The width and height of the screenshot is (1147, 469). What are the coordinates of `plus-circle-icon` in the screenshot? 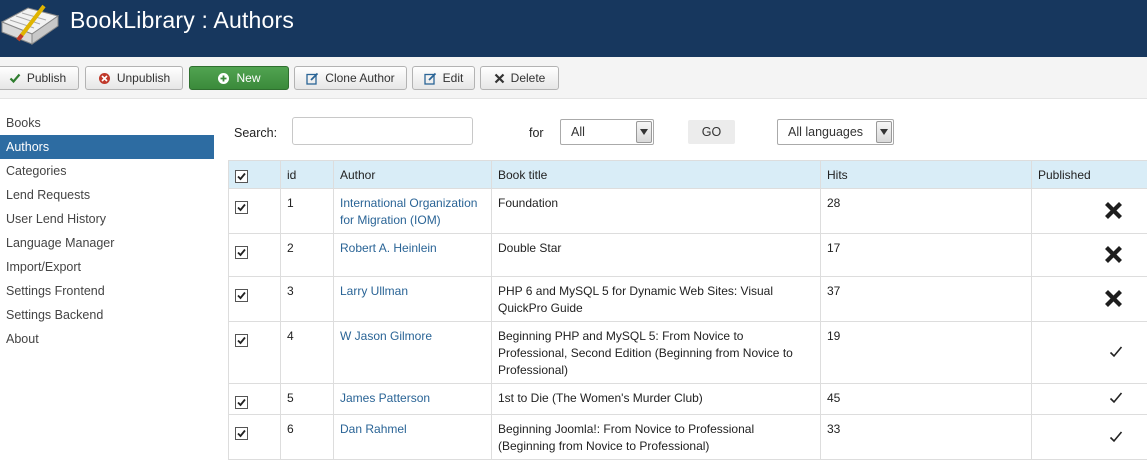 It's located at (223, 78).